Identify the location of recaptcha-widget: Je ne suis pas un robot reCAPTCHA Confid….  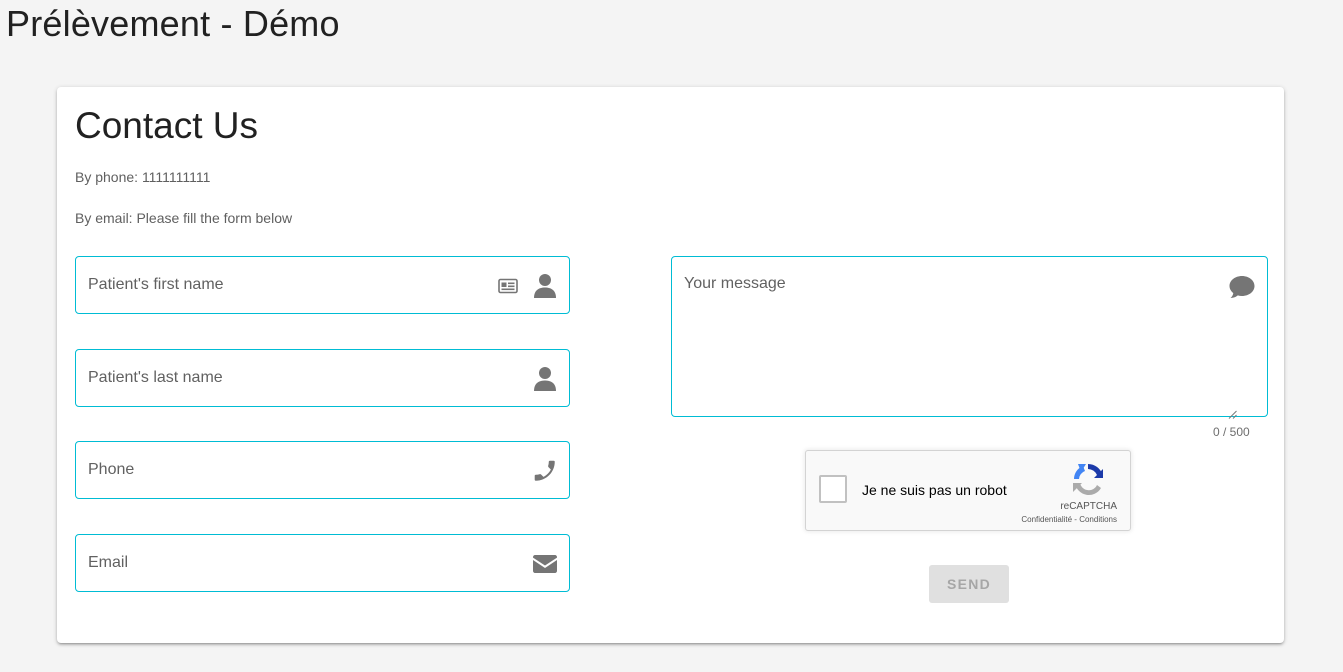
(968, 490).